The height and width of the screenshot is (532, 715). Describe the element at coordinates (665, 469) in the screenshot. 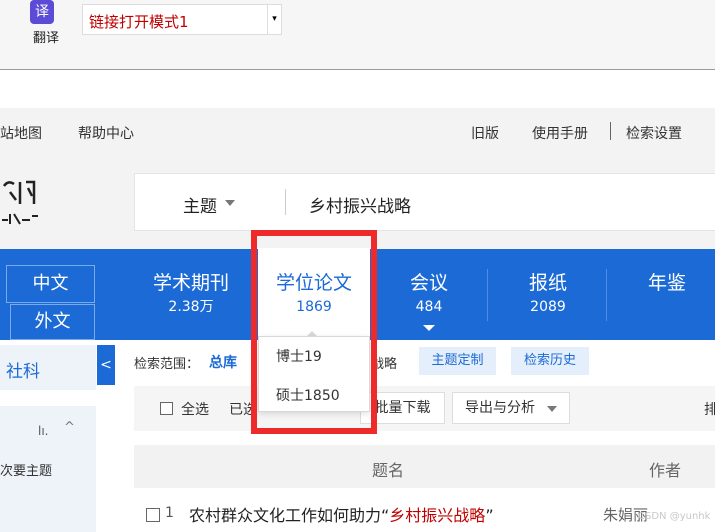

I see `column-header-author: 作者` at that location.